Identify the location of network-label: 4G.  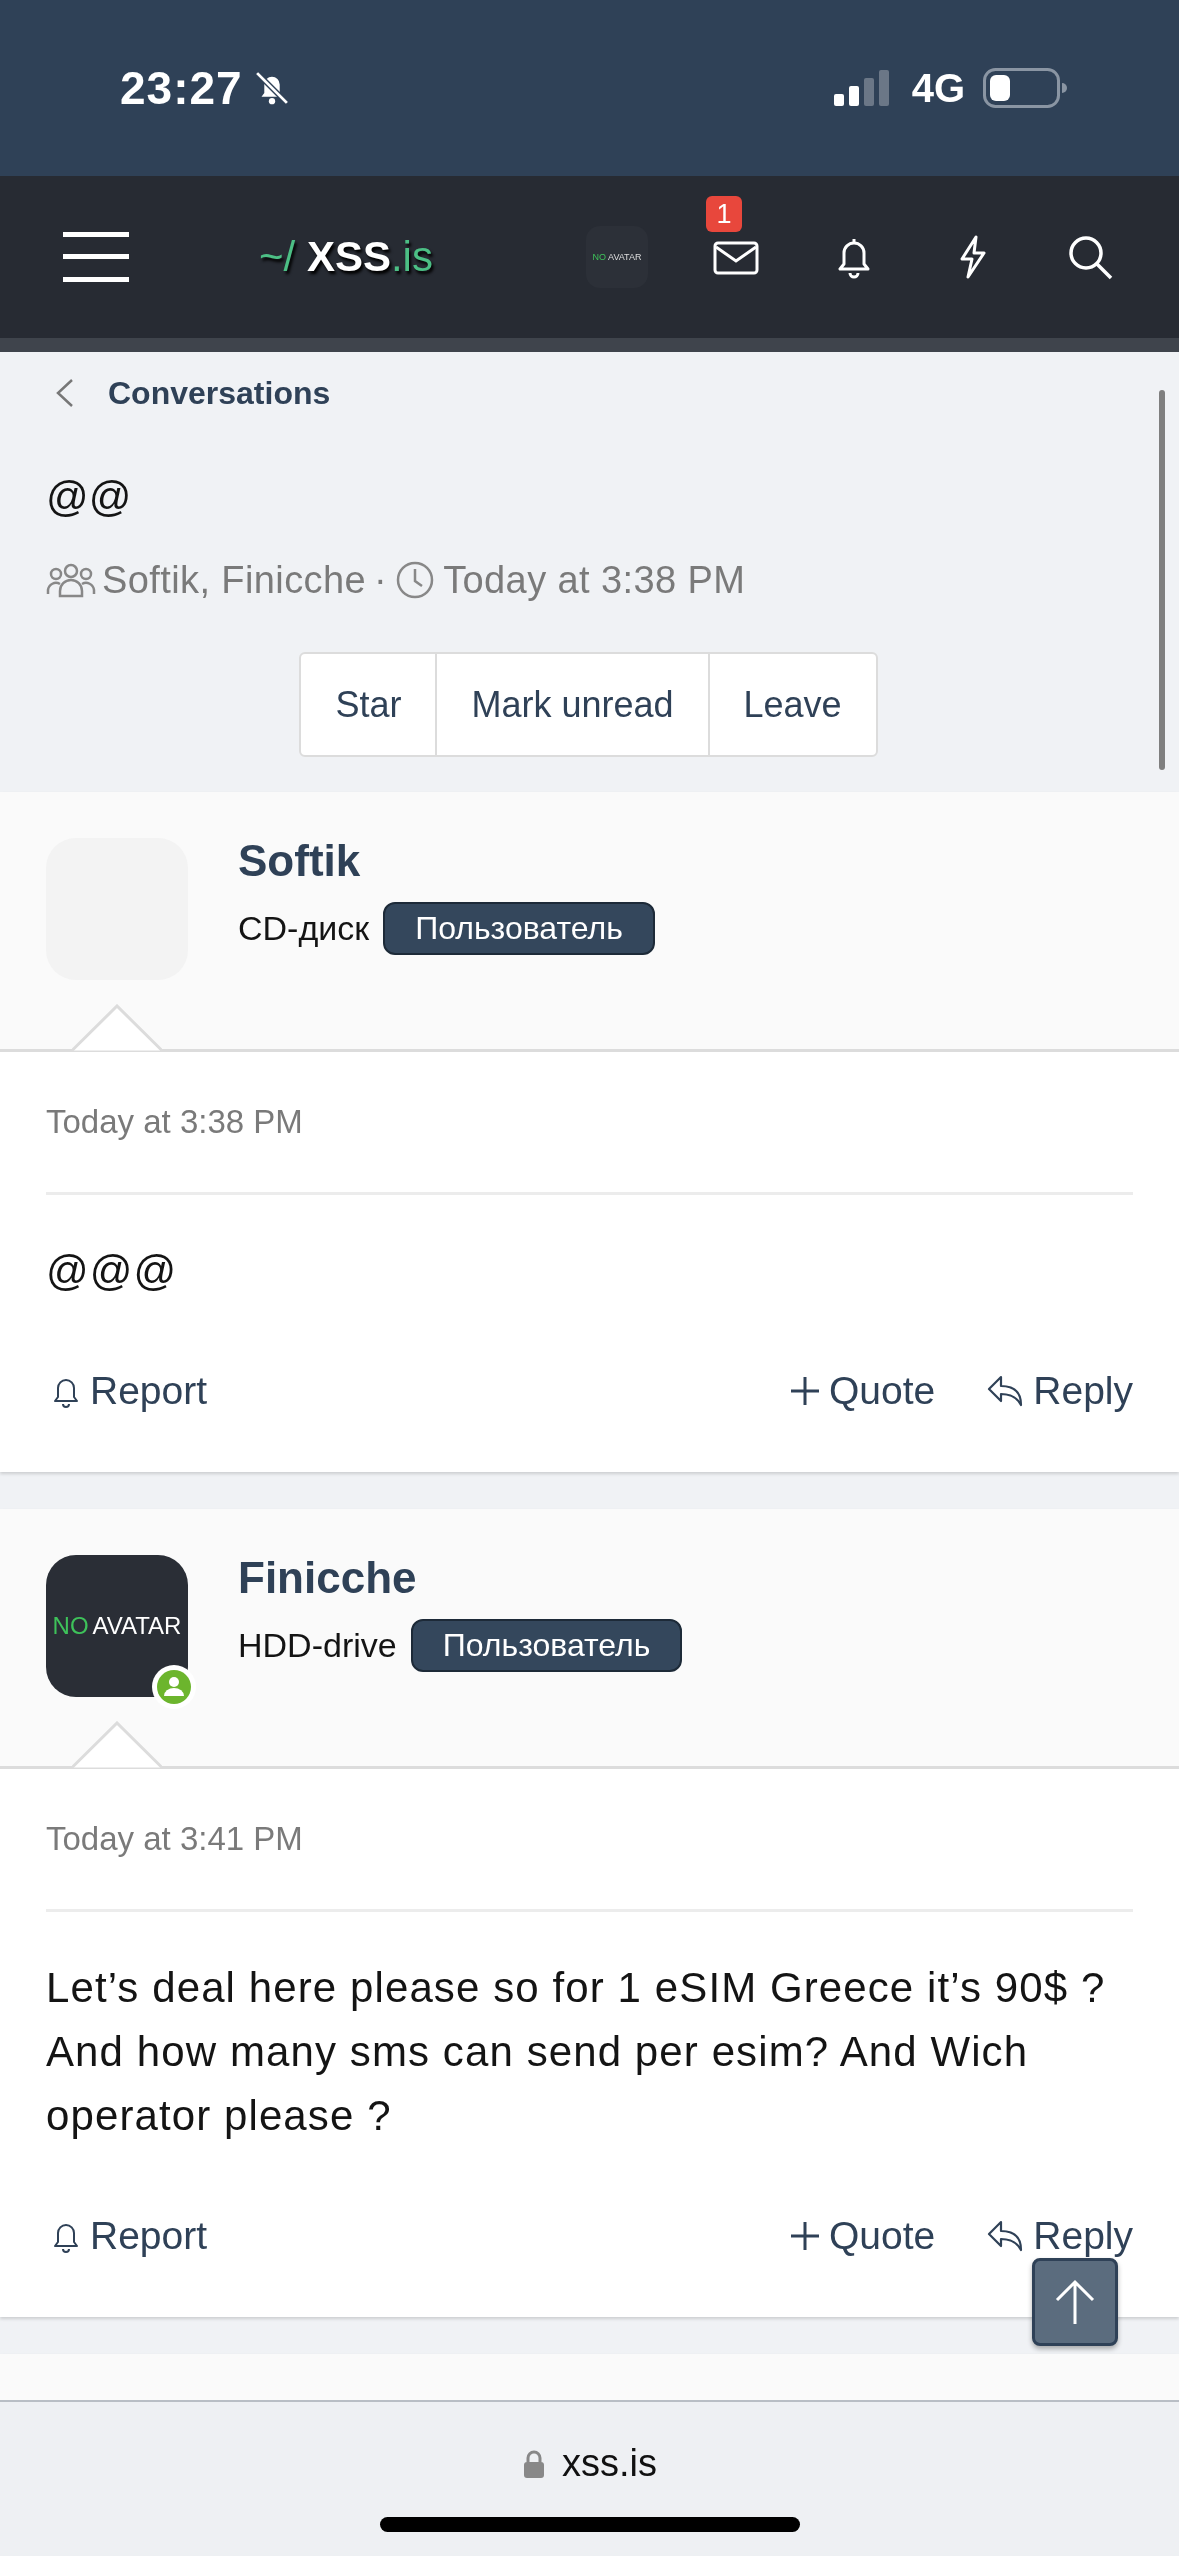
(938, 88).